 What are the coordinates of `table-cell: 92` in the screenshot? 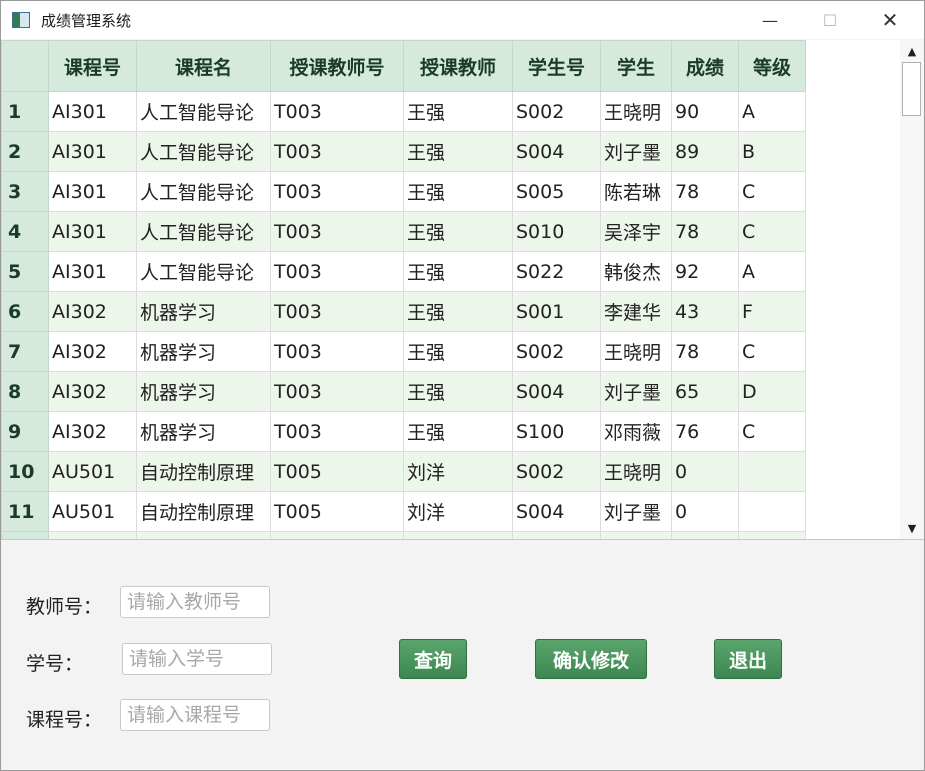 It's located at (705, 271).